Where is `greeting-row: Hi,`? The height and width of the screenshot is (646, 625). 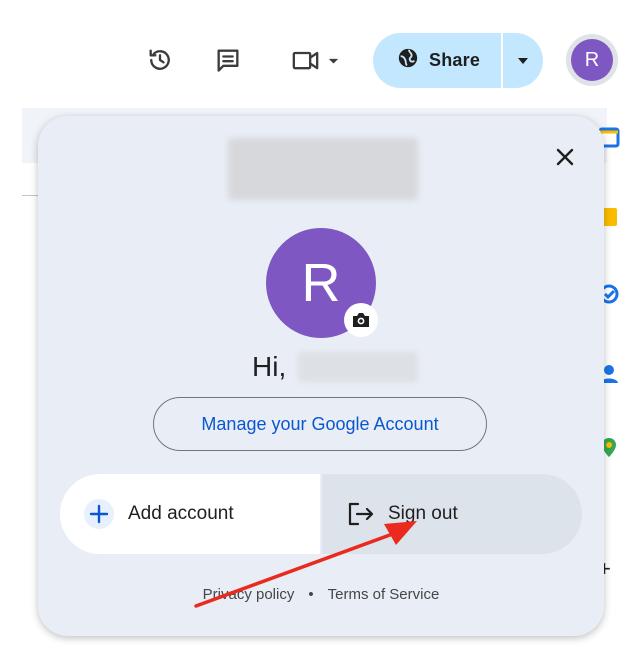
greeting-row: Hi, is located at coordinates (335, 367).